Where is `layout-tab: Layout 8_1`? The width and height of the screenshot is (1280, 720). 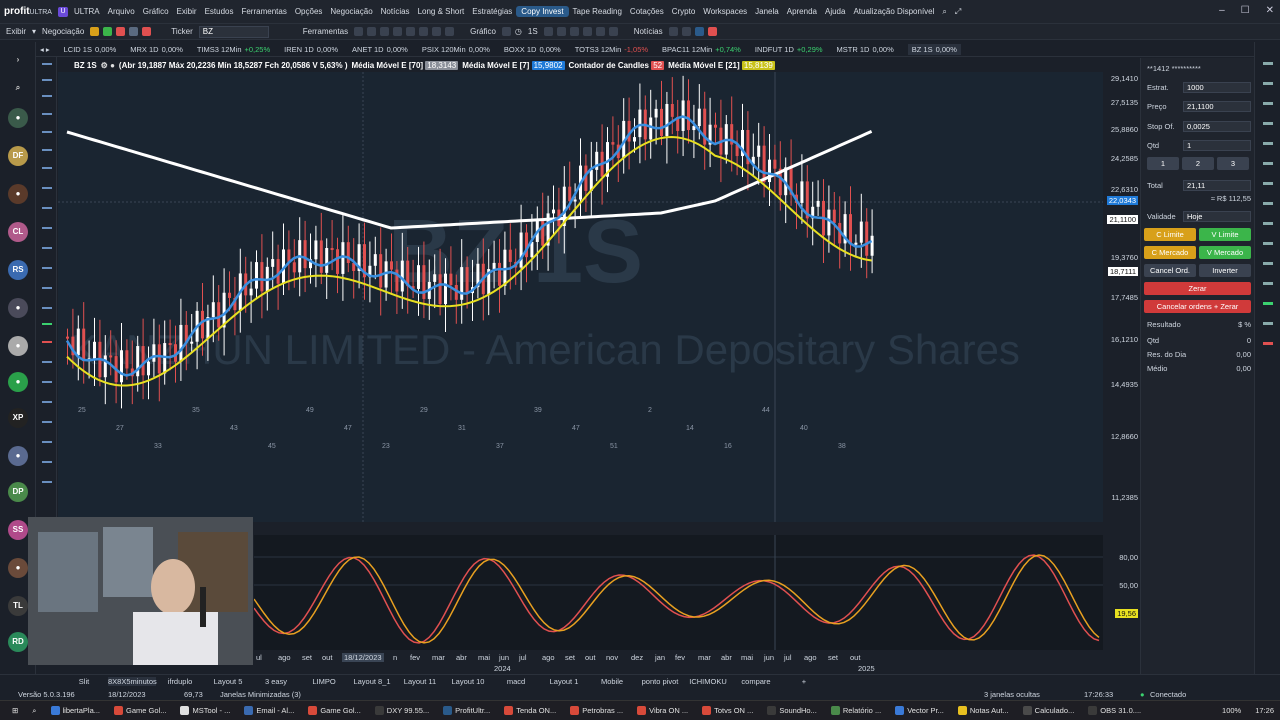
layout-tab: Layout 8_1 is located at coordinates (372, 681).